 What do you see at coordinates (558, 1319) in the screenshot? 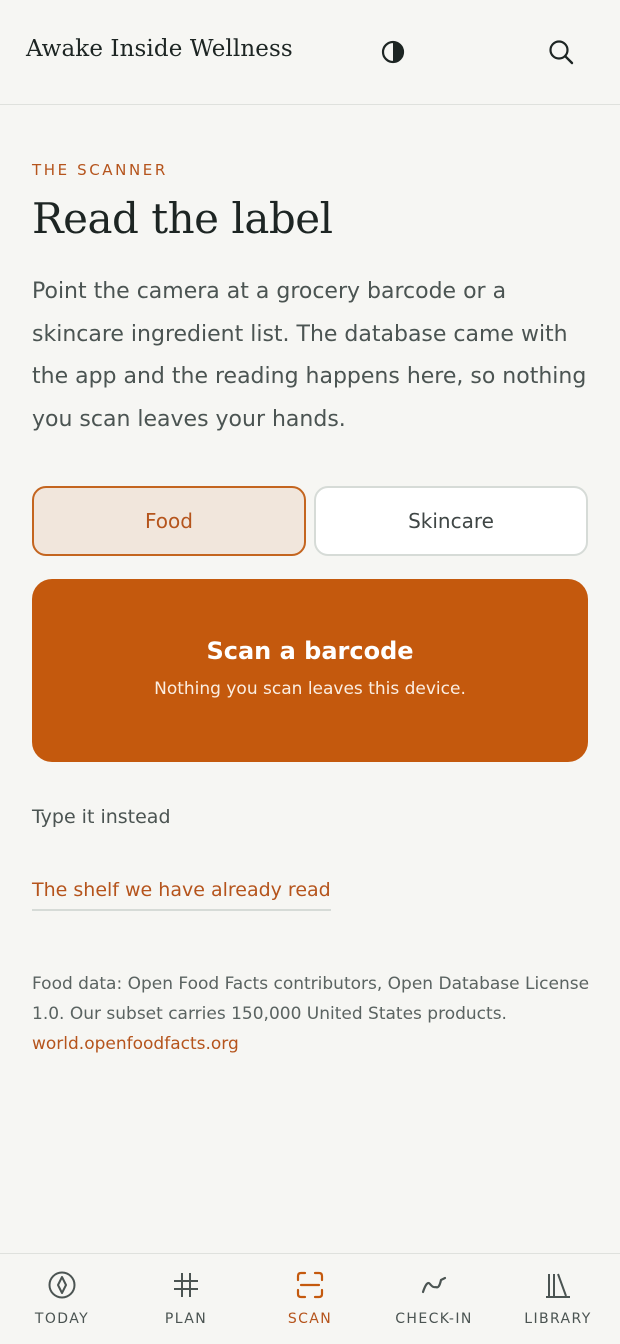
I see `tab-label: LIBRARY` at bounding box center [558, 1319].